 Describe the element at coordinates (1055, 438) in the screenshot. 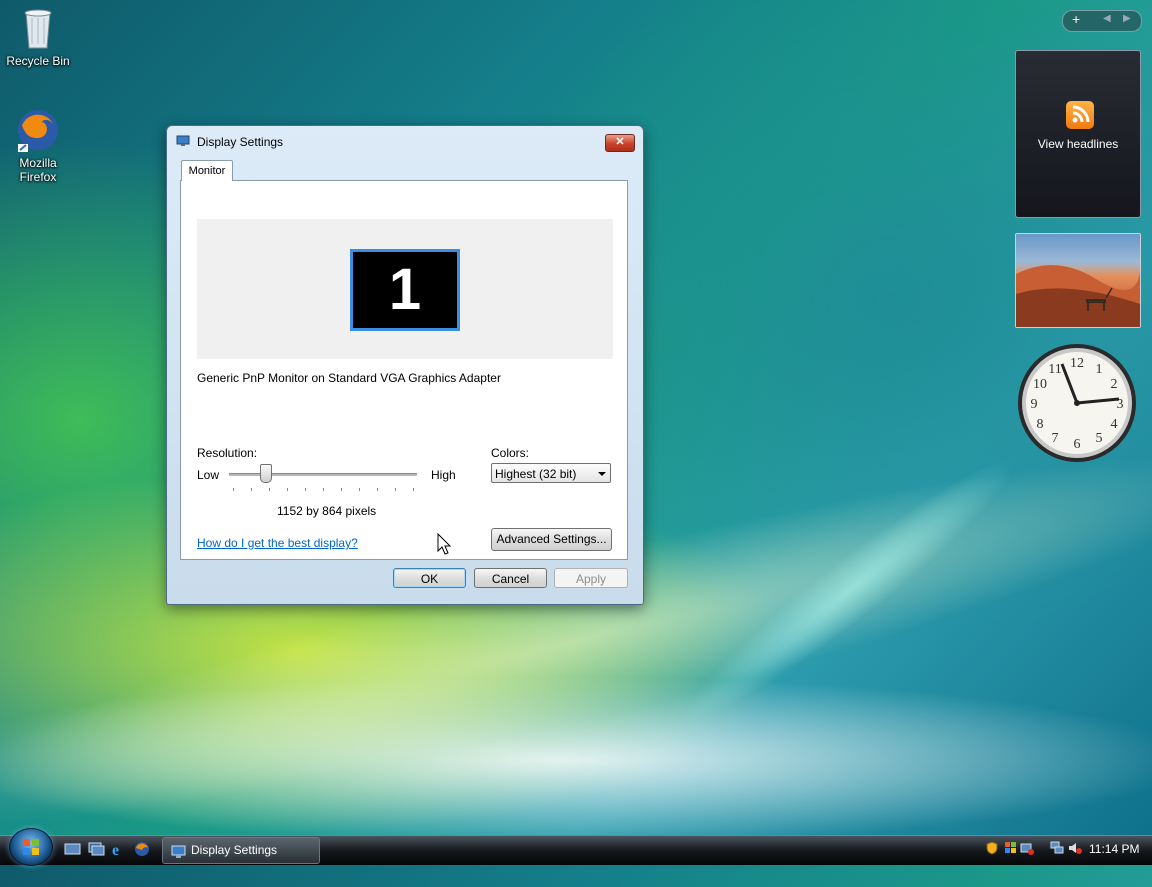

I see `svg-text: 7` at that location.